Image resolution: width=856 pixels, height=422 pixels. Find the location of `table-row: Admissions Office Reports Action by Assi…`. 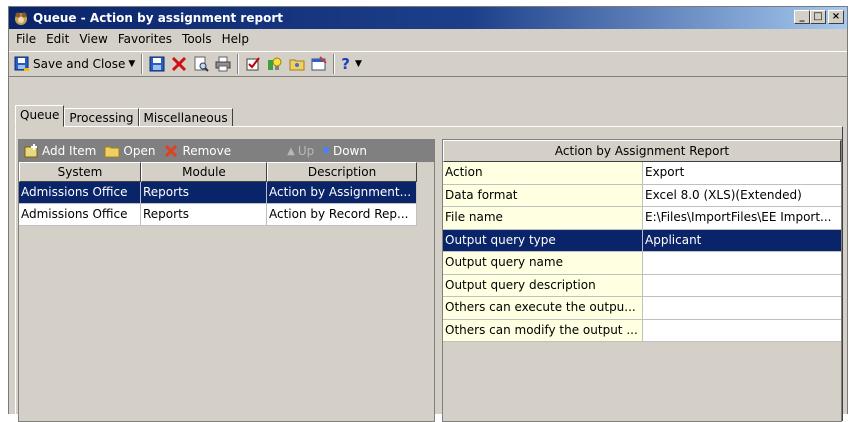

table-row: Admissions Office Reports Action by Assi… is located at coordinates (226, 193).